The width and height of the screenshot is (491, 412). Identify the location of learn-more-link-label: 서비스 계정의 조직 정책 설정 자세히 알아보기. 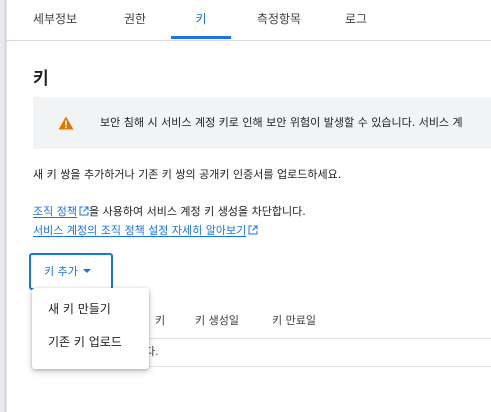
(139, 230).